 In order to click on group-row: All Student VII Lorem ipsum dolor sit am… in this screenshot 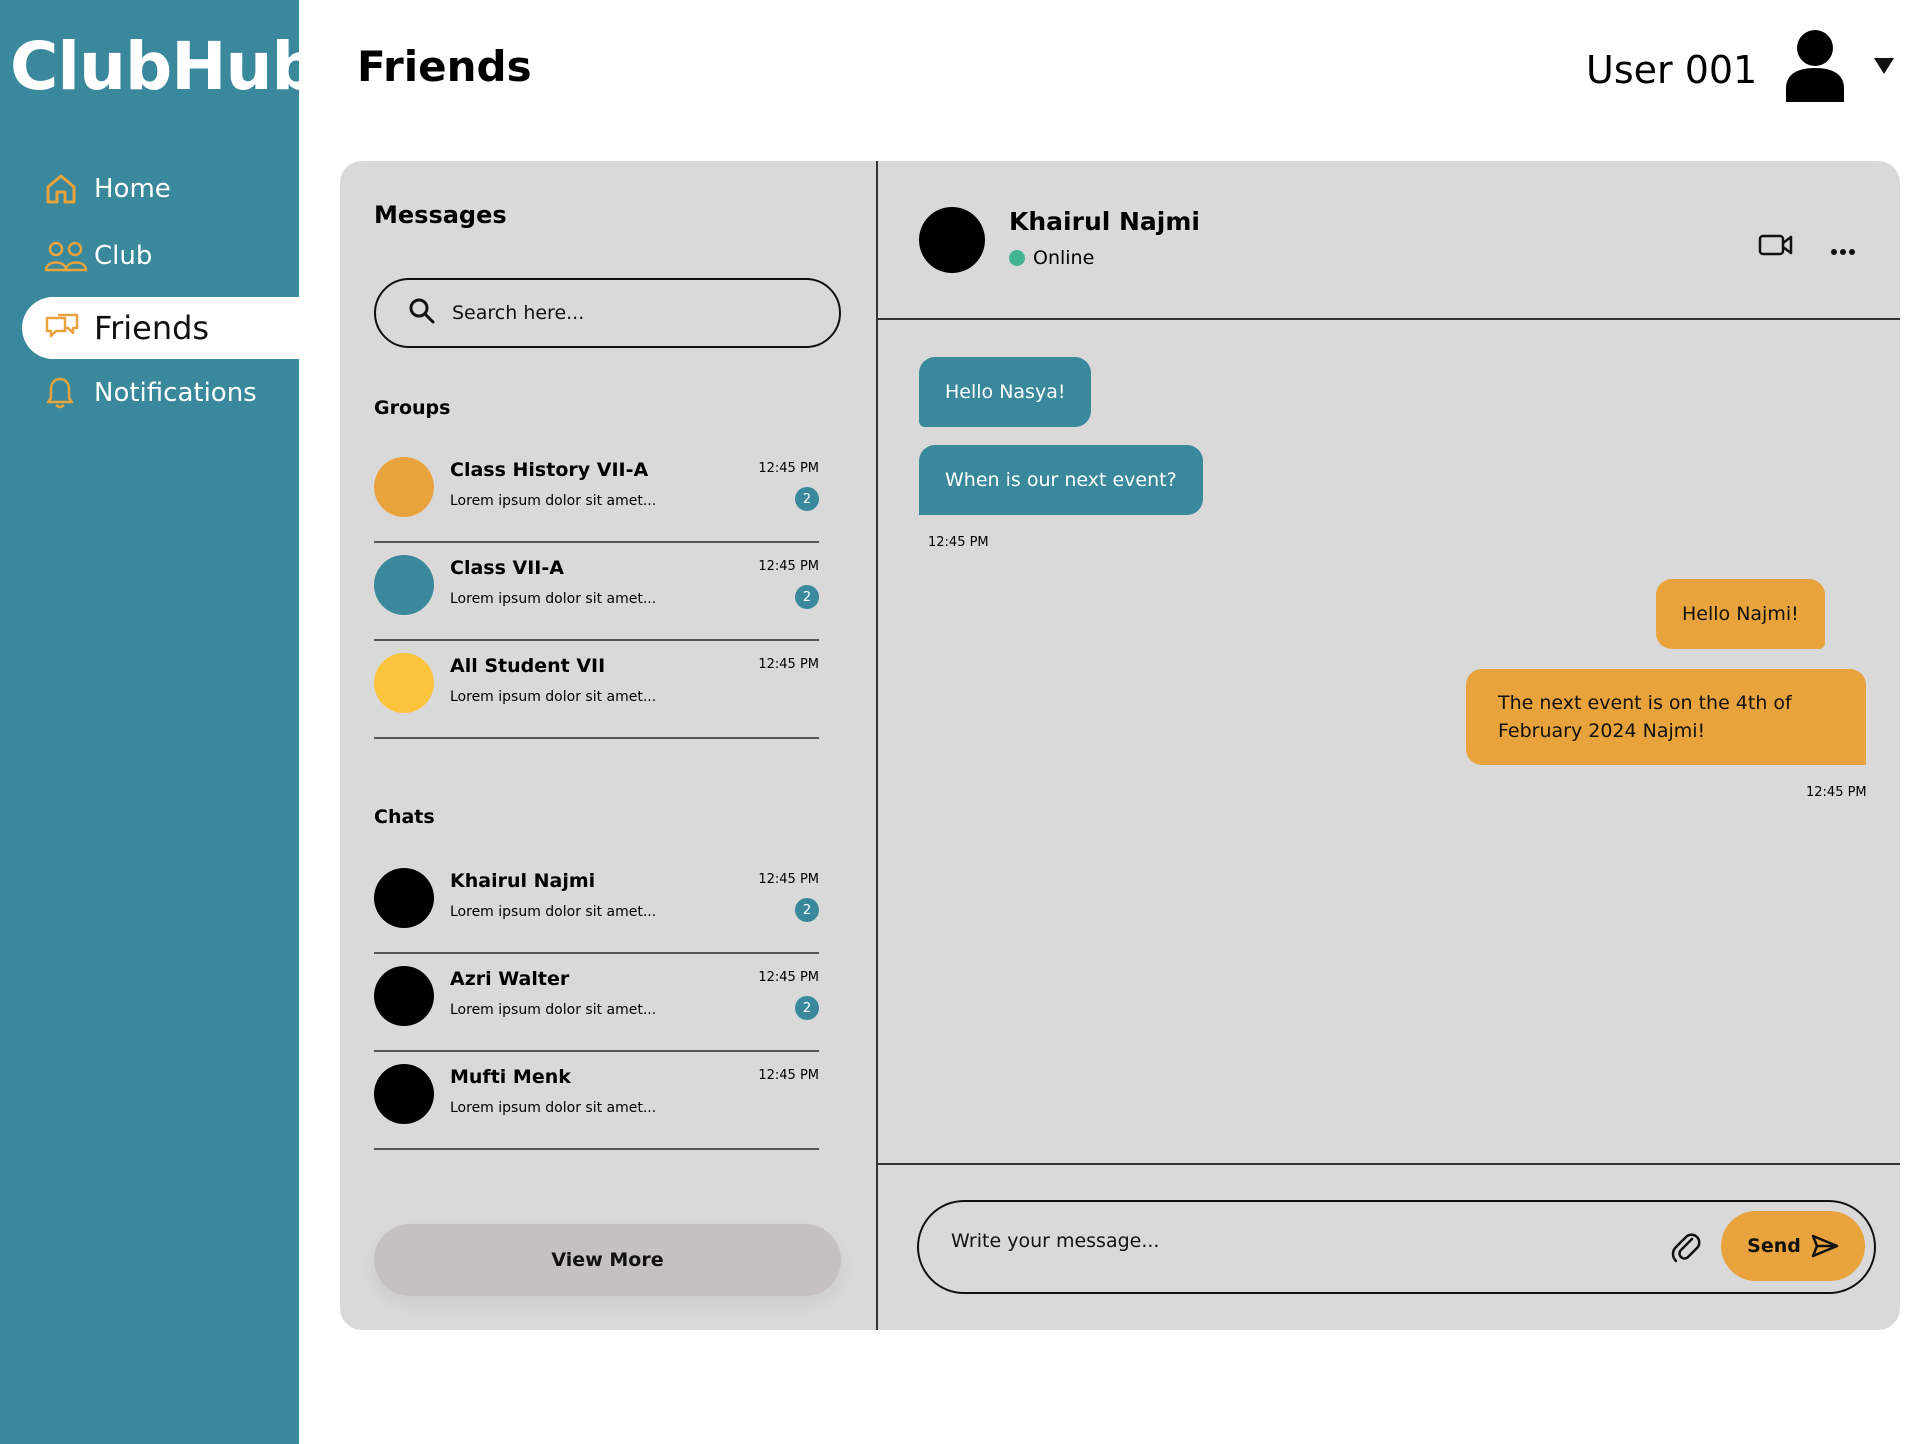, I will do `click(596, 690)`.